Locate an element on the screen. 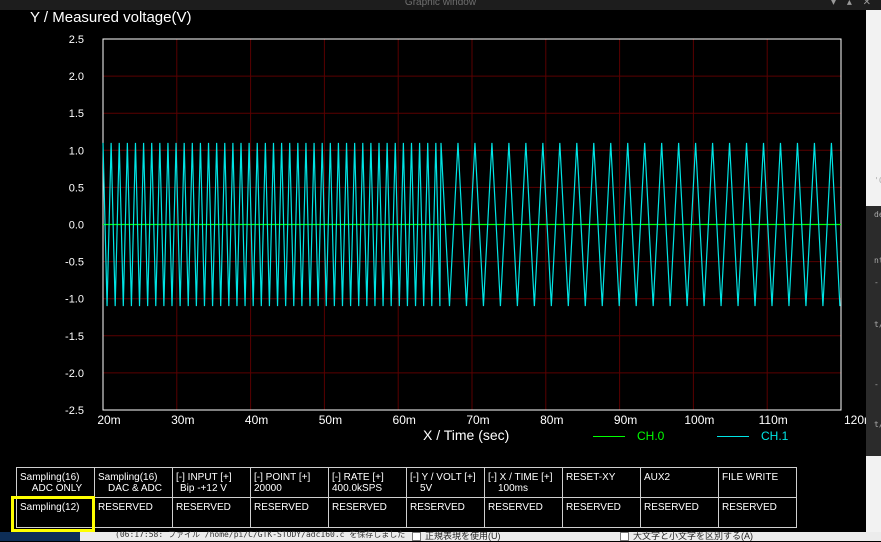 This screenshot has width=881, height=542. legend-ch1-line is located at coordinates (733, 436).